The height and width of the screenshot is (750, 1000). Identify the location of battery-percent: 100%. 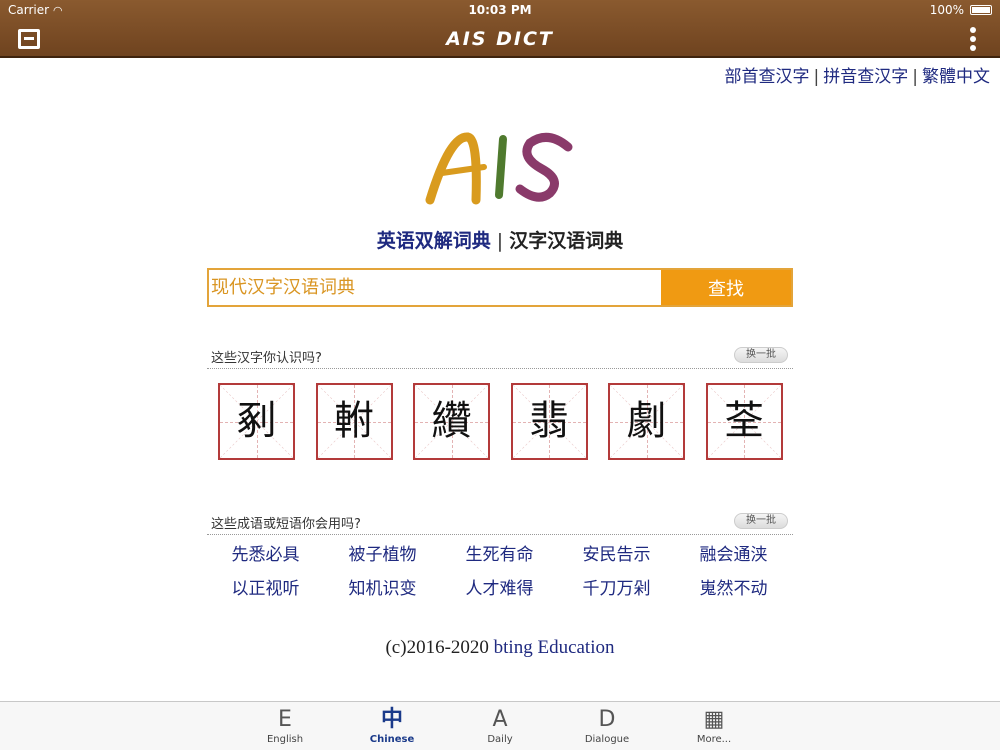
(946, 10).